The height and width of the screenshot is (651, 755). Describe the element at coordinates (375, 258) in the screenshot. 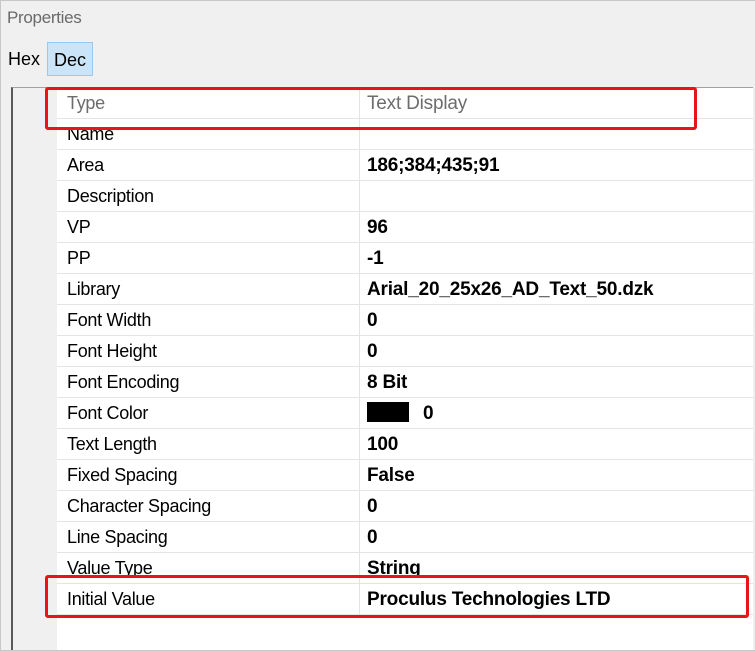

I see `property-value: -1` at that location.